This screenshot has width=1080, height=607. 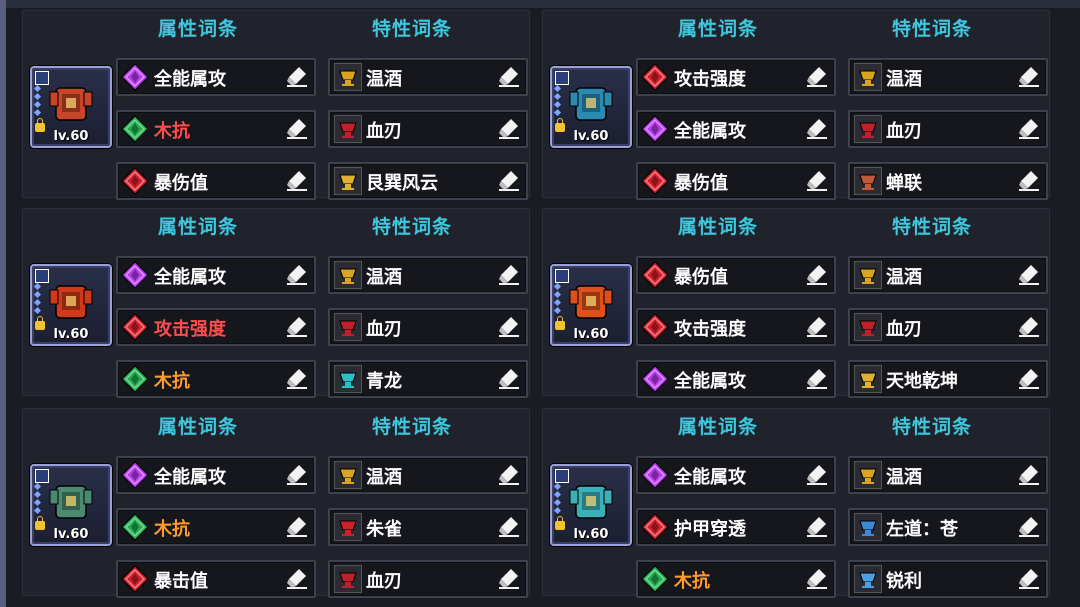 What do you see at coordinates (216, 579) in the screenshot?
I see `attr-slot: 暴击值` at bounding box center [216, 579].